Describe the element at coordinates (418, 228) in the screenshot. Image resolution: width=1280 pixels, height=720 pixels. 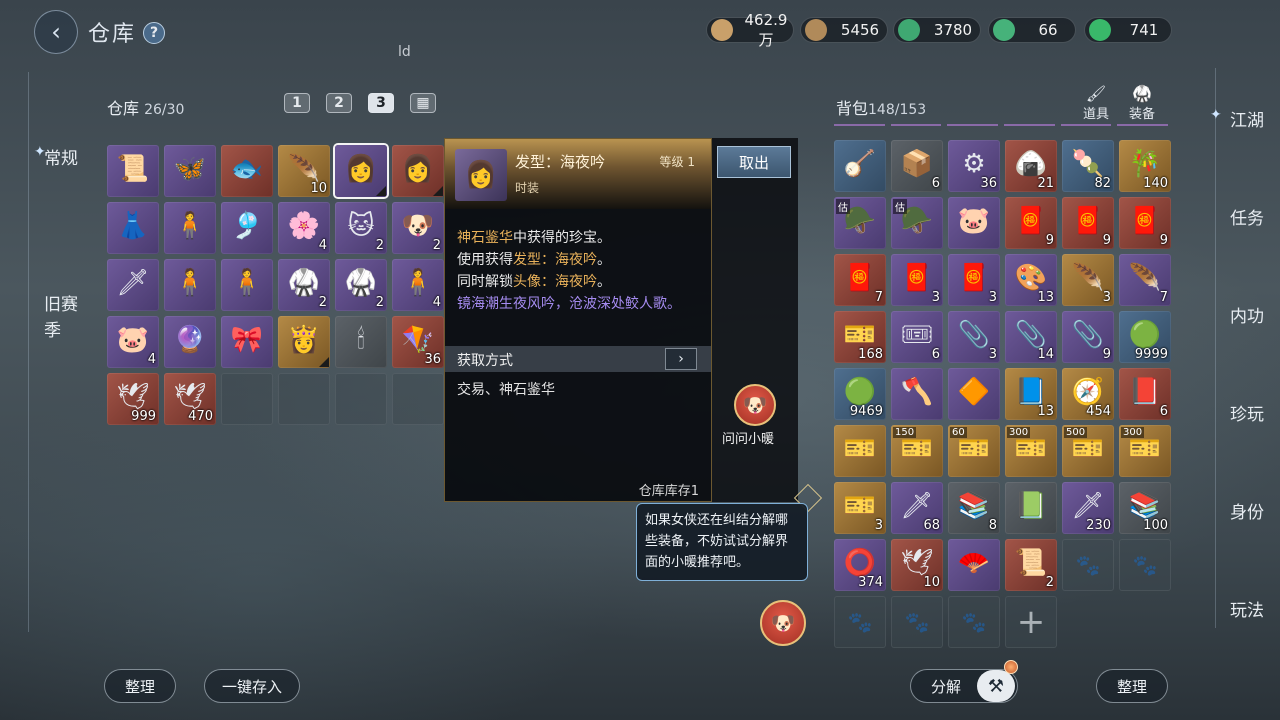
I see `item-slot: 🐶 2` at that location.